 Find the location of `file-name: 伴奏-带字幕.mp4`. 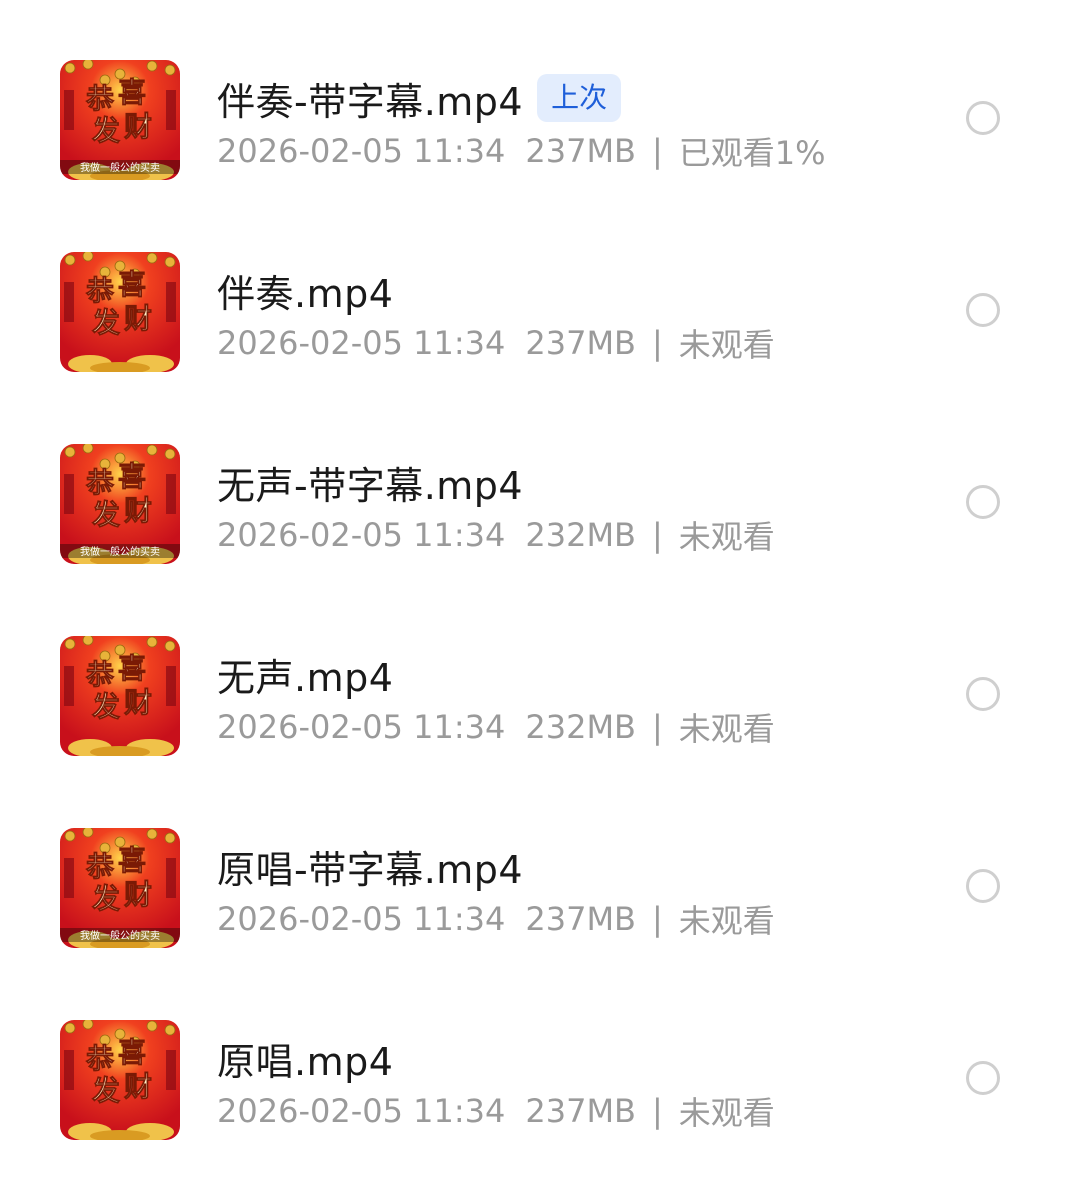

file-name: 伴奏-带字幕.mp4 is located at coordinates (370, 101).